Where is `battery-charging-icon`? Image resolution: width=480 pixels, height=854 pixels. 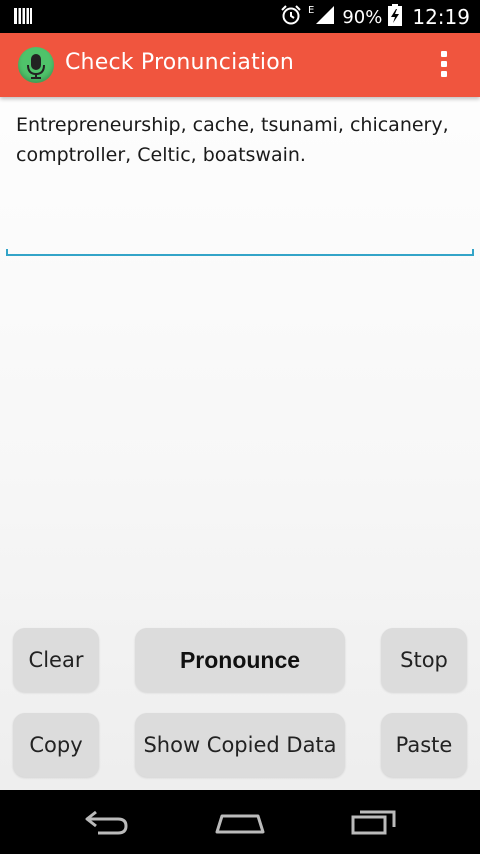 battery-charging-icon is located at coordinates (395, 17).